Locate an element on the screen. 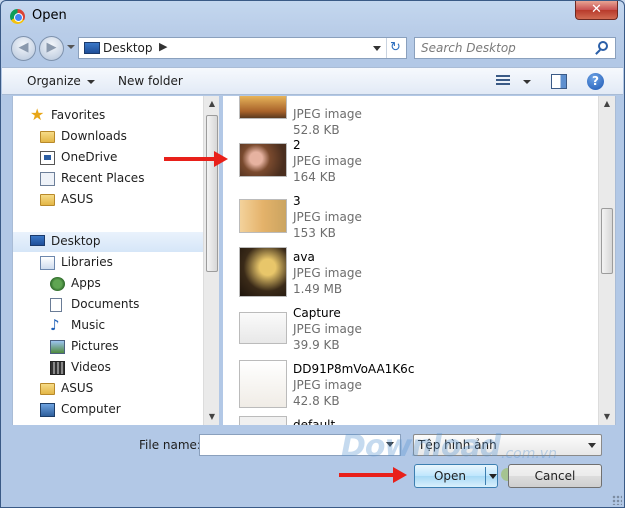 Image resolution: width=625 pixels, height=508 pixels. search-icon is located at coordinates (603, 46).